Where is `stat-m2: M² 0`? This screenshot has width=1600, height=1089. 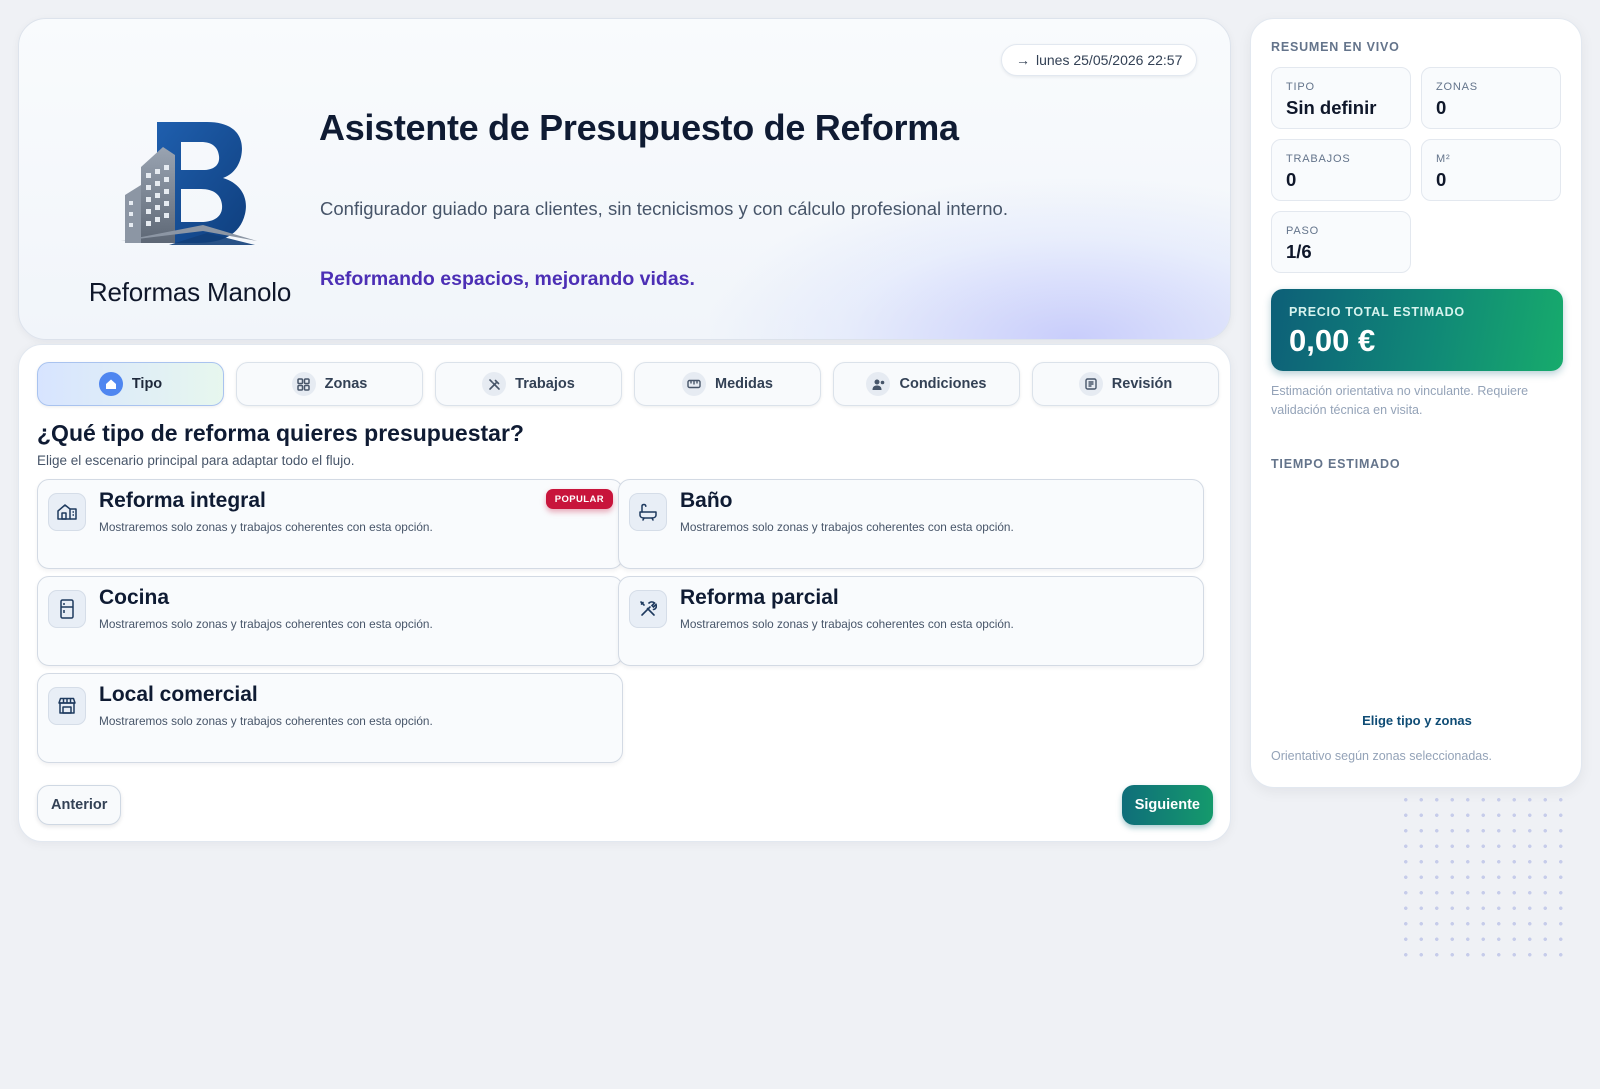
stat-m2: M² 0 is located at coordinates (1491, 170).